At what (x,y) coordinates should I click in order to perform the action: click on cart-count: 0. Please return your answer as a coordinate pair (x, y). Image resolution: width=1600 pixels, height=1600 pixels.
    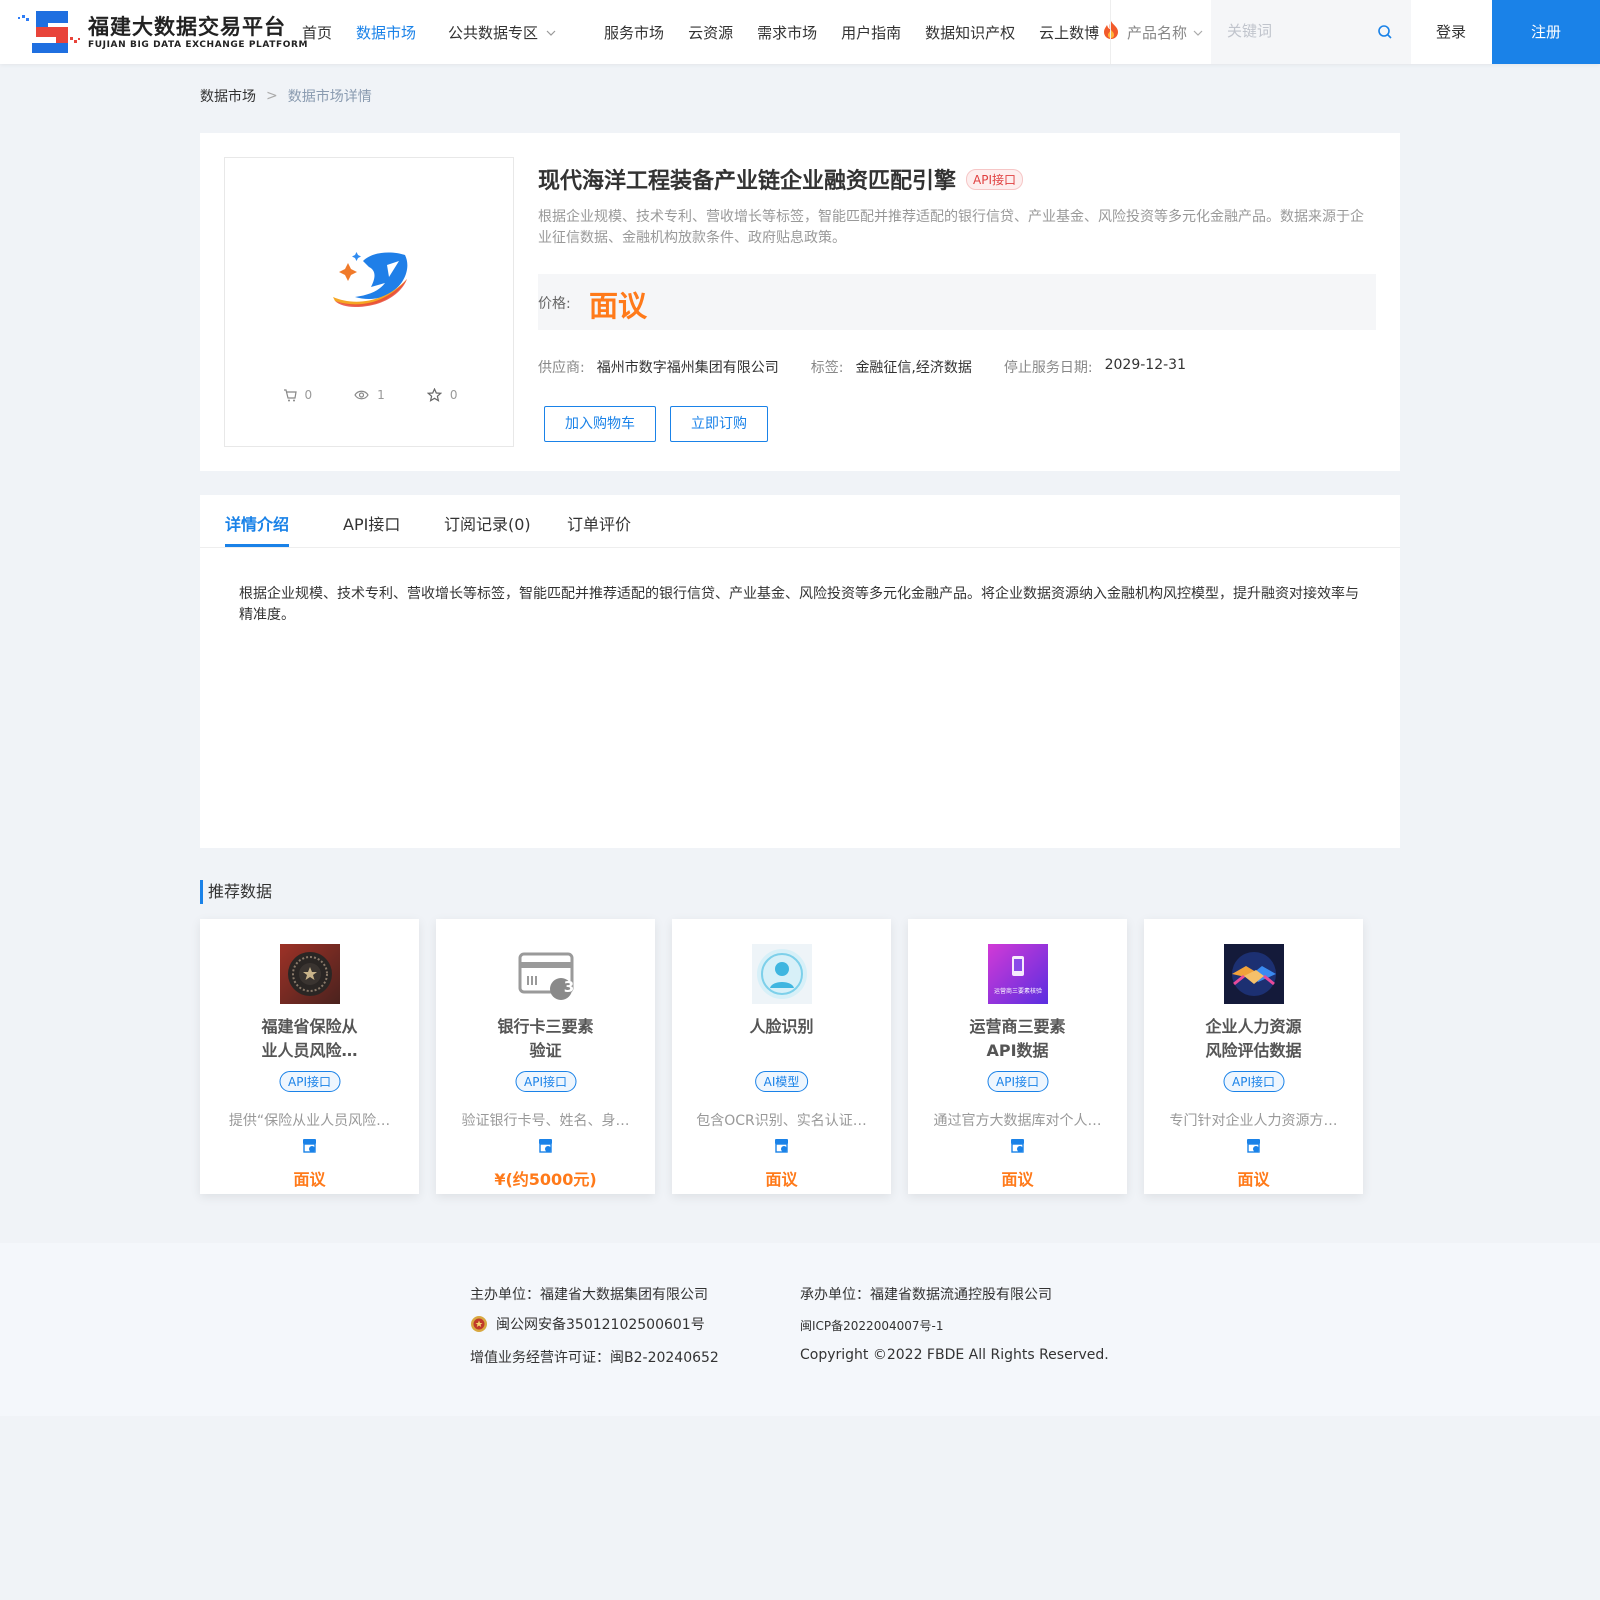
    Looking at the image, I should click on (297, 395).